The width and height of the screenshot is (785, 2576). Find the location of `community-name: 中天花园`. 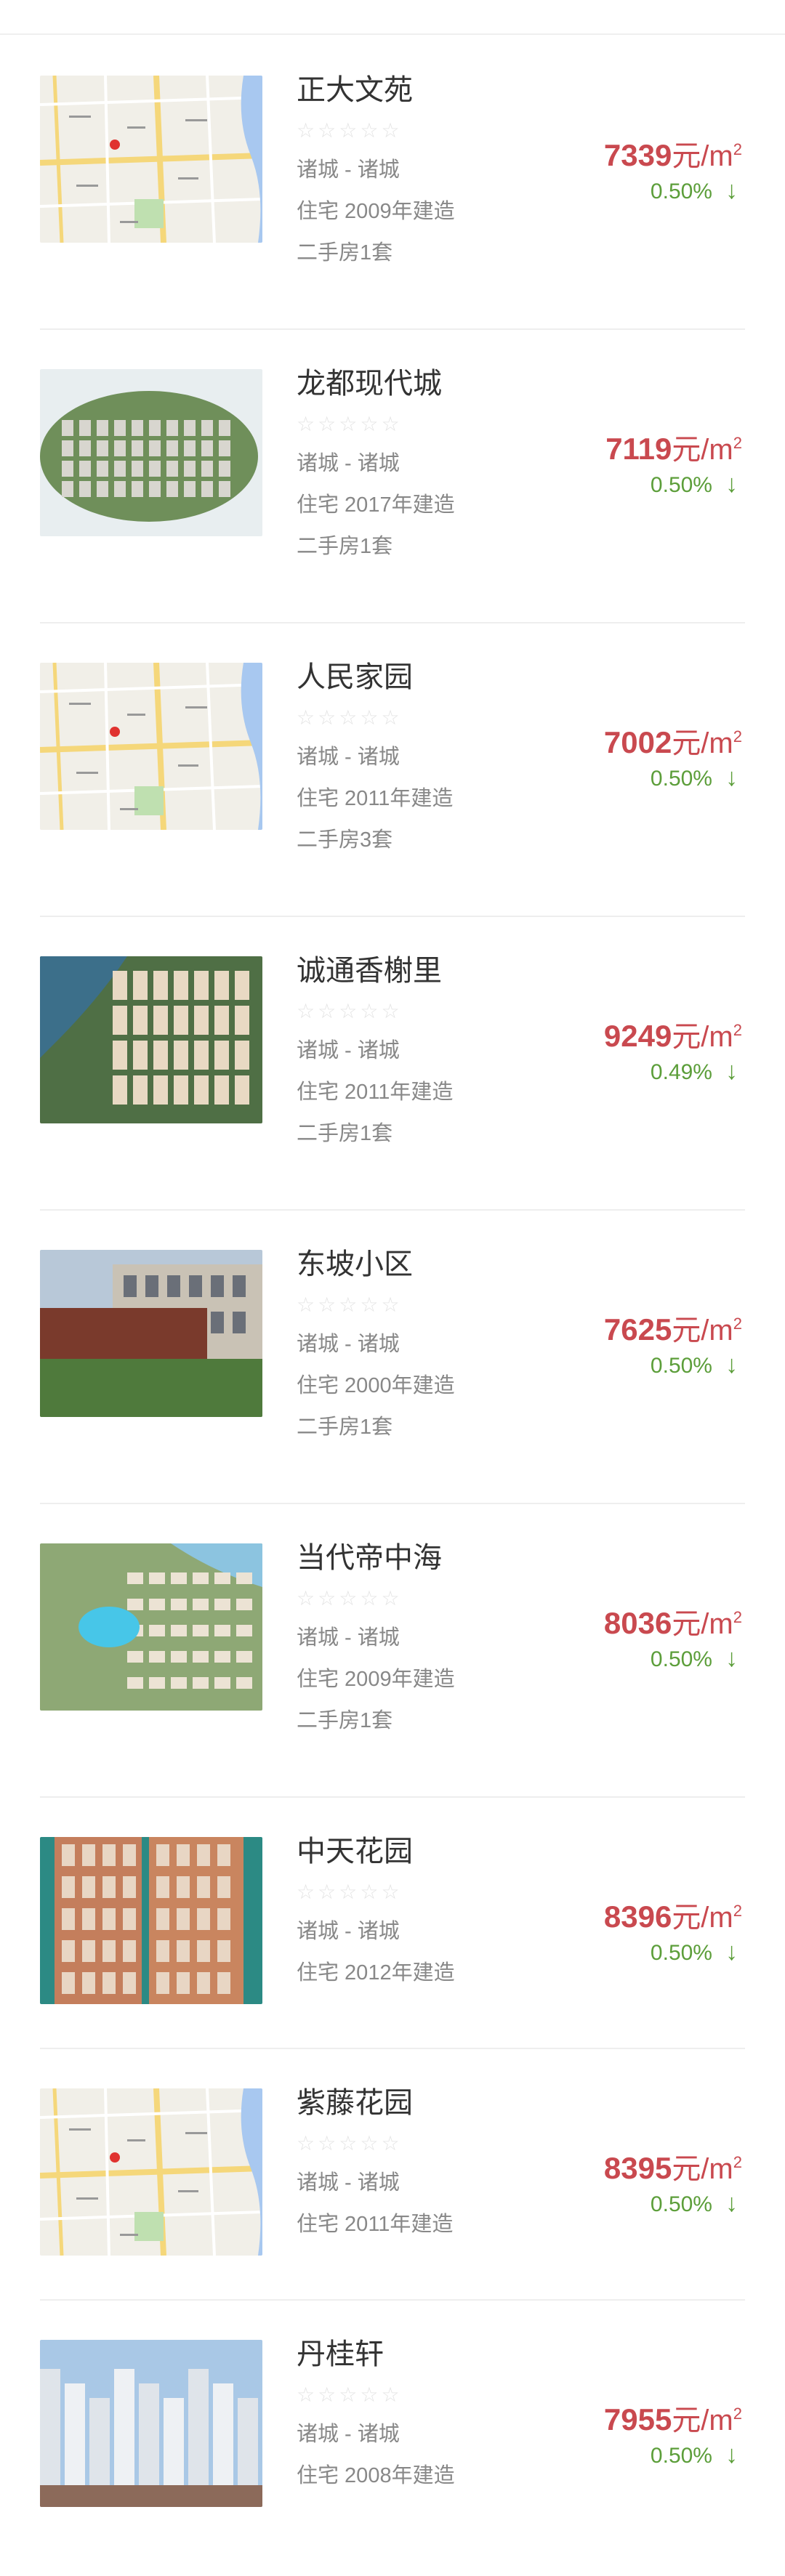

community-name: 中天花园 is located at coordinates (521, 1852).